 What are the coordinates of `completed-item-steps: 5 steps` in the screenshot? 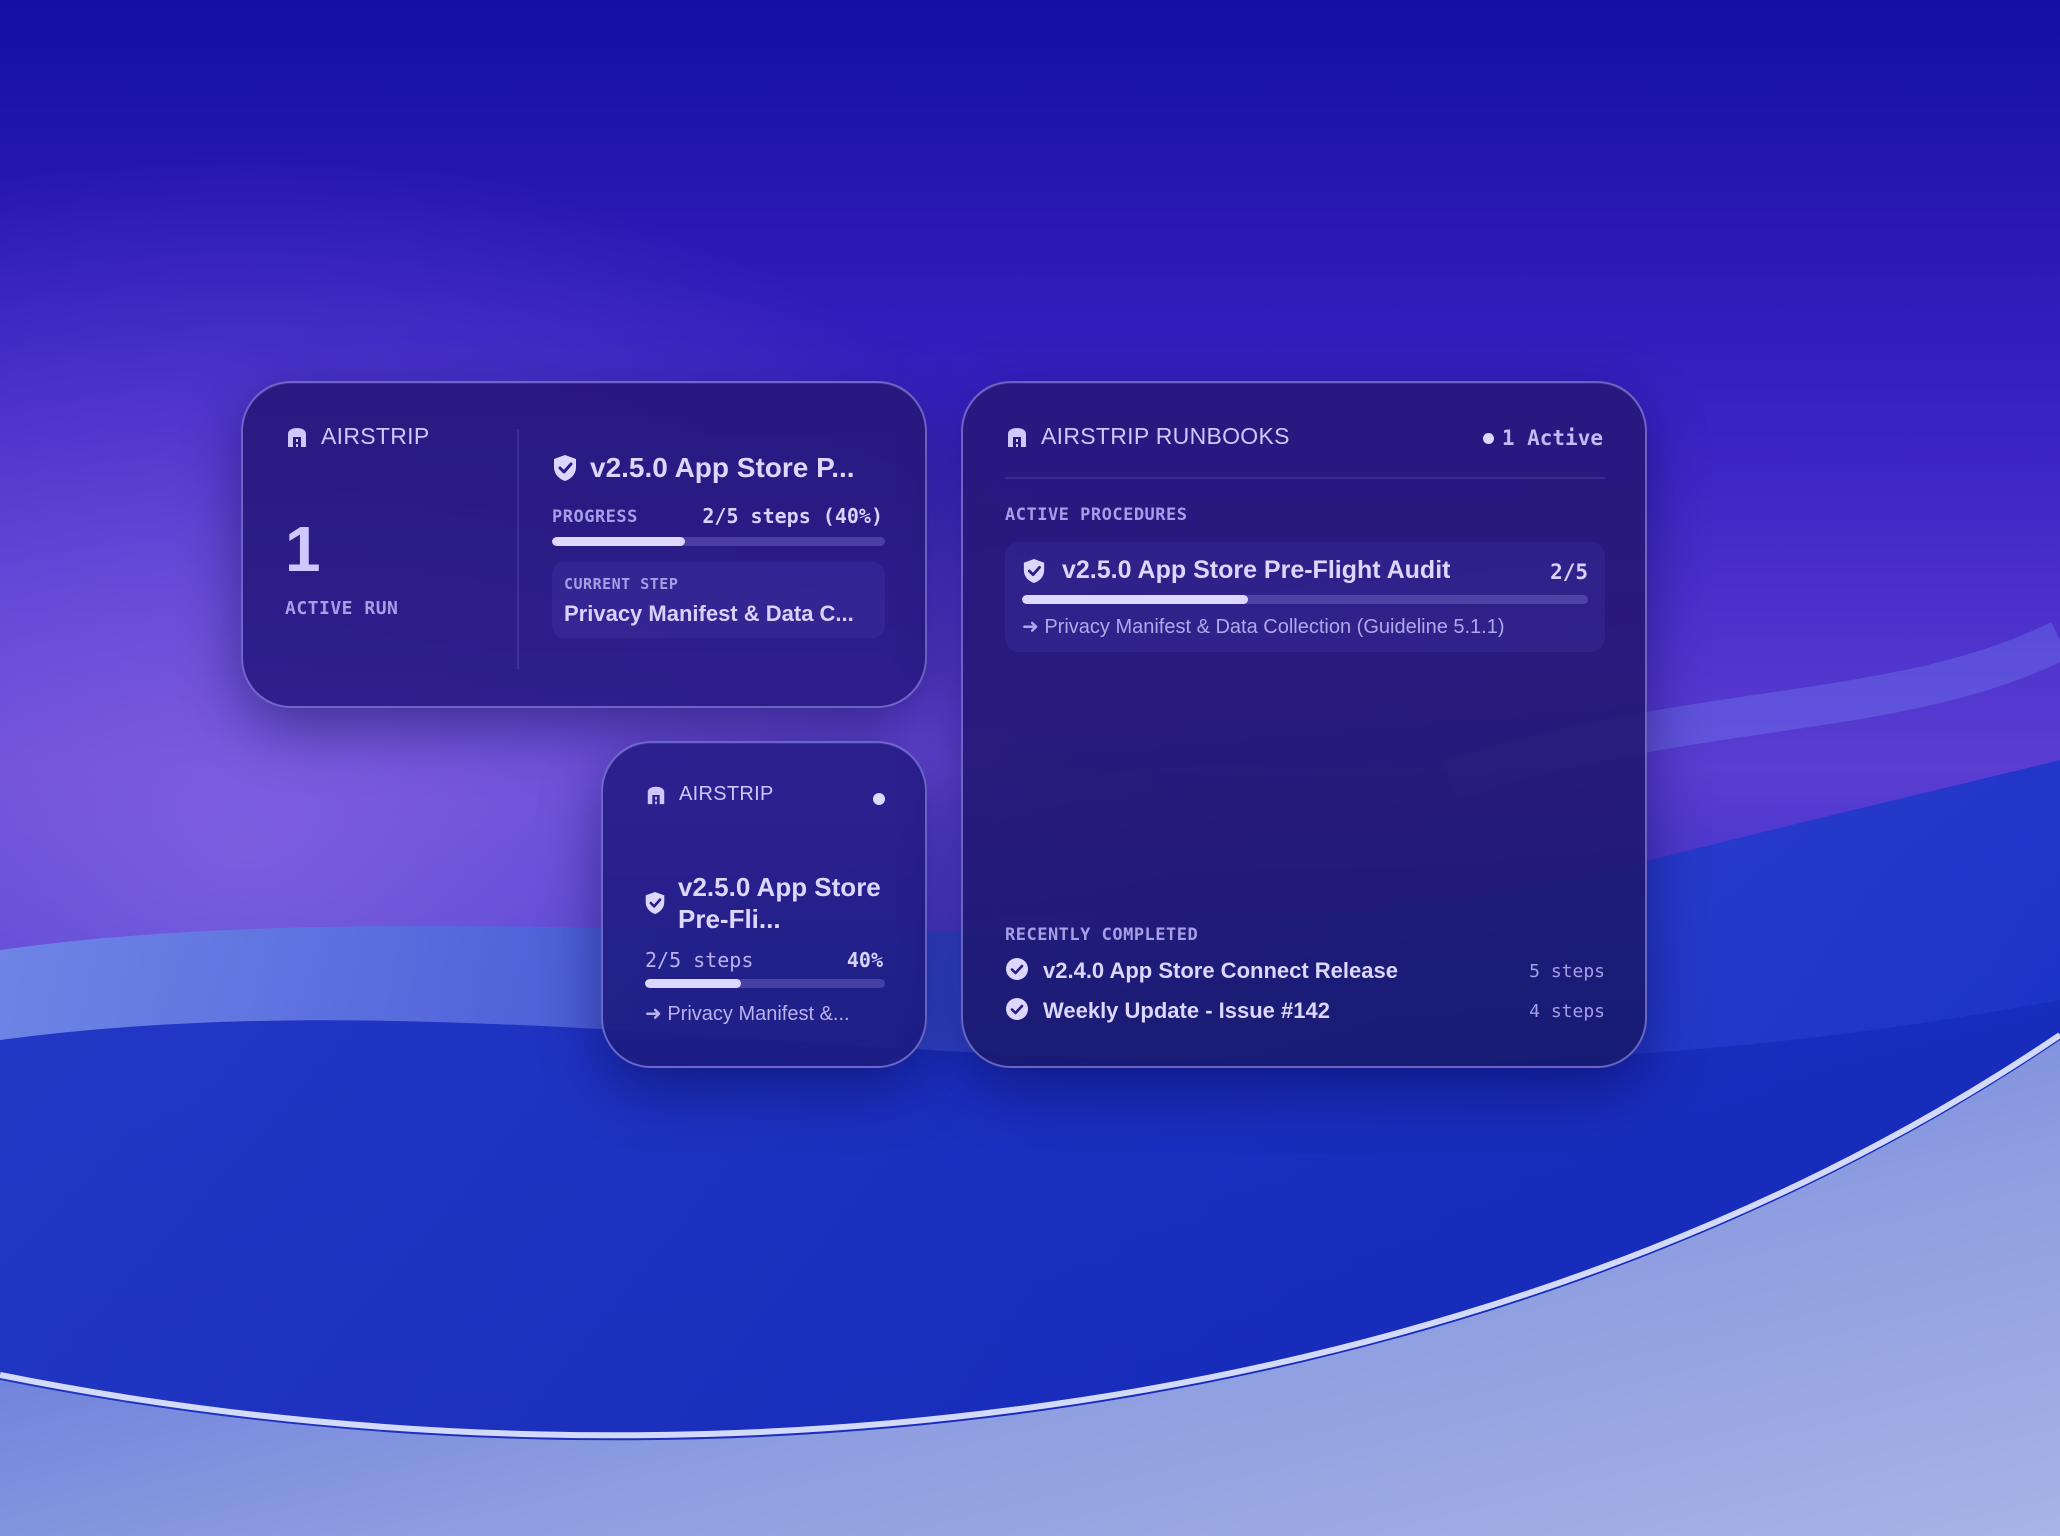 It's located at (1567, 971).